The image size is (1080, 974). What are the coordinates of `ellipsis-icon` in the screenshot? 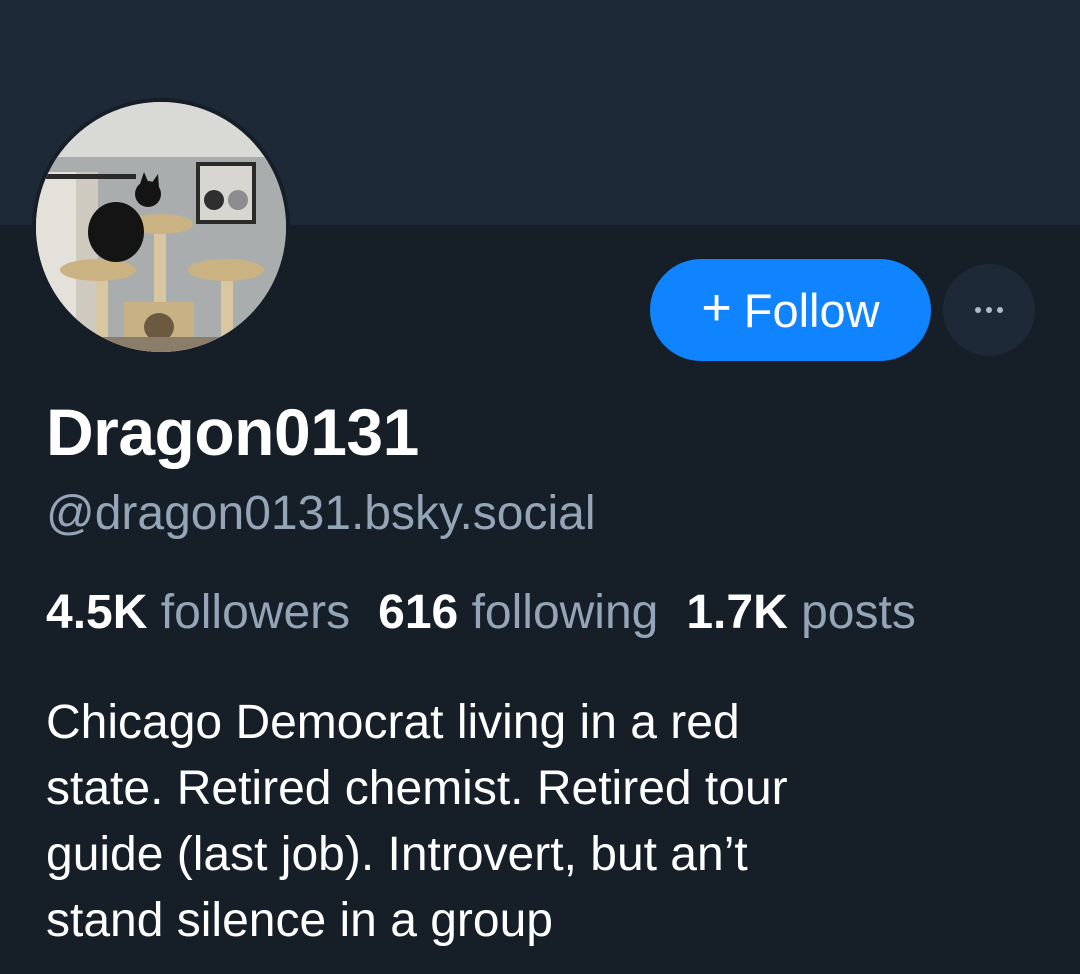 It's located at (989, 310).